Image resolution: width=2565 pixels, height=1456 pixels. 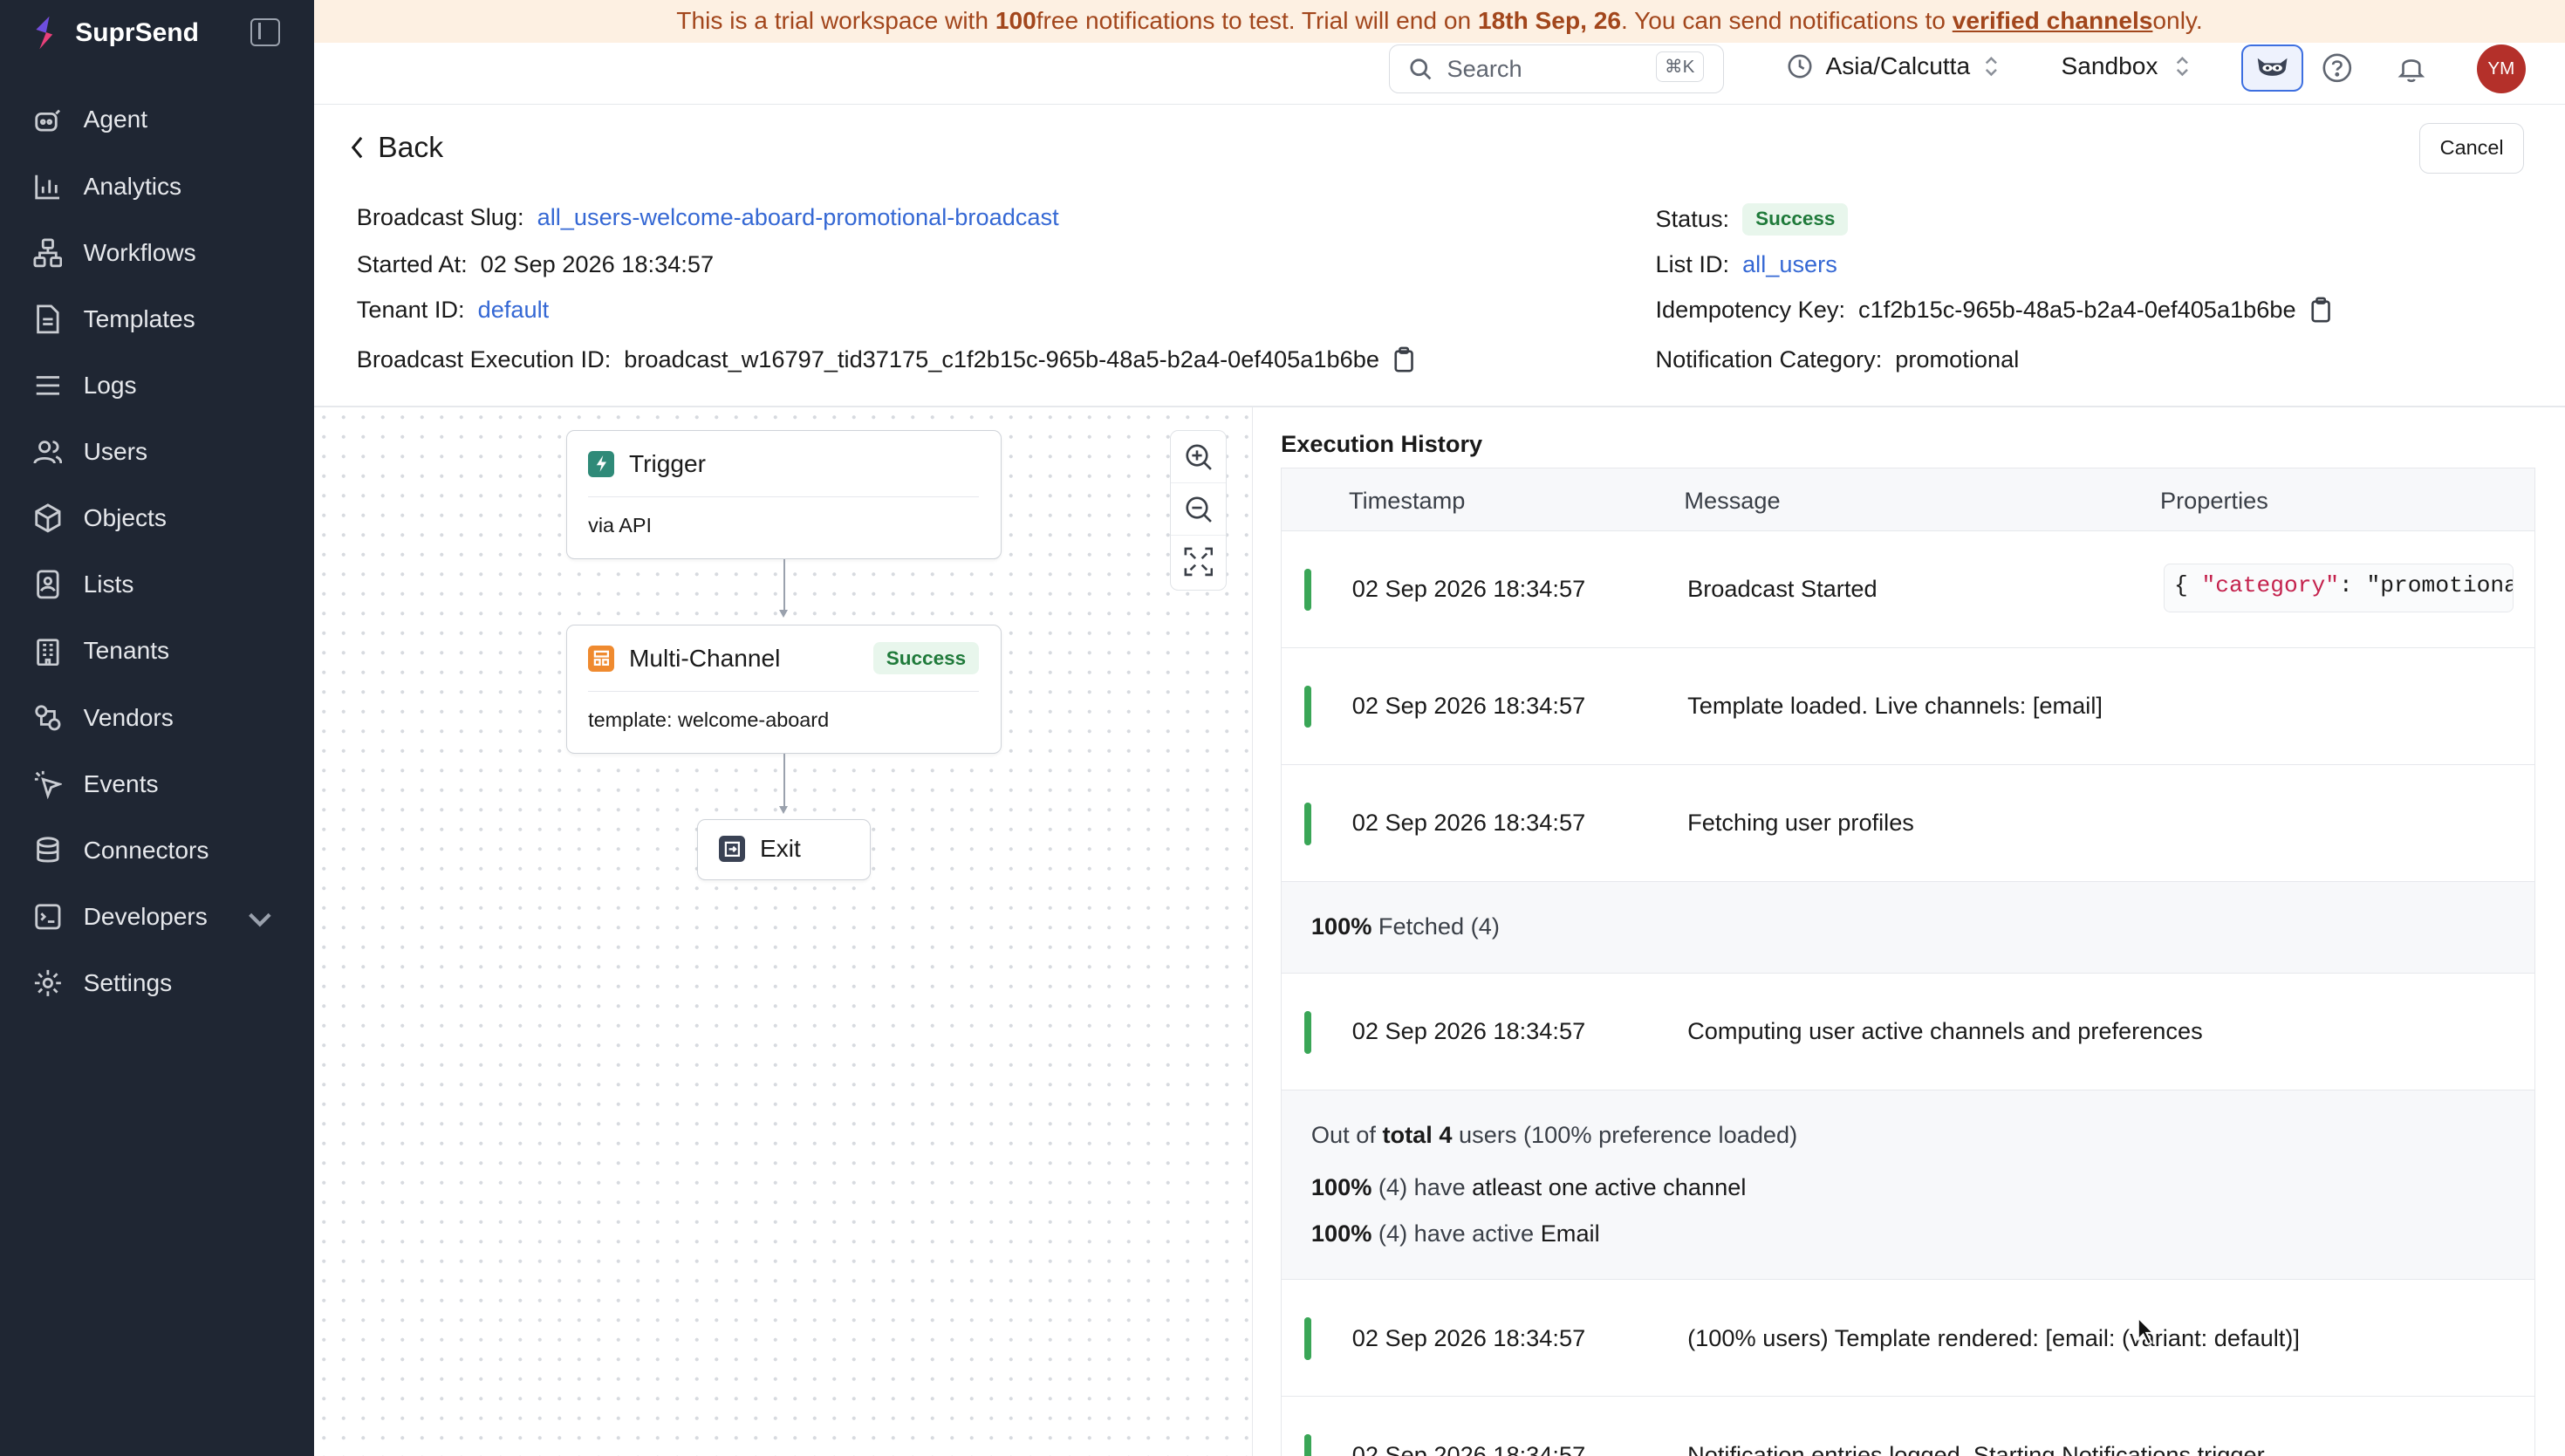 What do you see at coordinates (47, 319) in the screenshot?
I see `templates-icon` at bounding box center [47, 319].